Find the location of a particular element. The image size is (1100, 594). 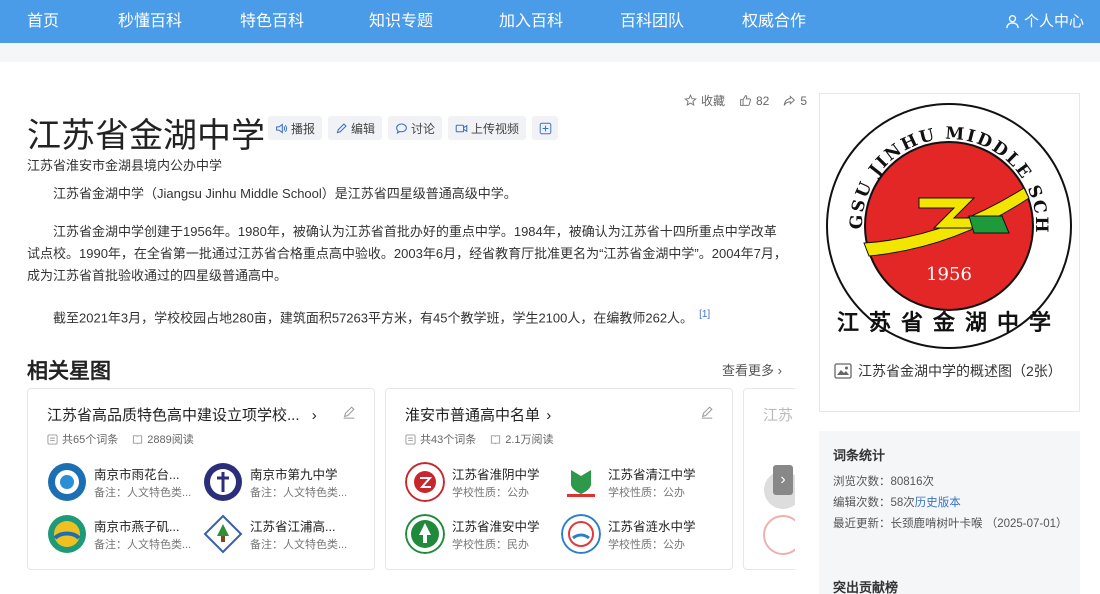

image-caption: 江苏省金湖中学的概述图（2张） is located at coordinates (952, 371).